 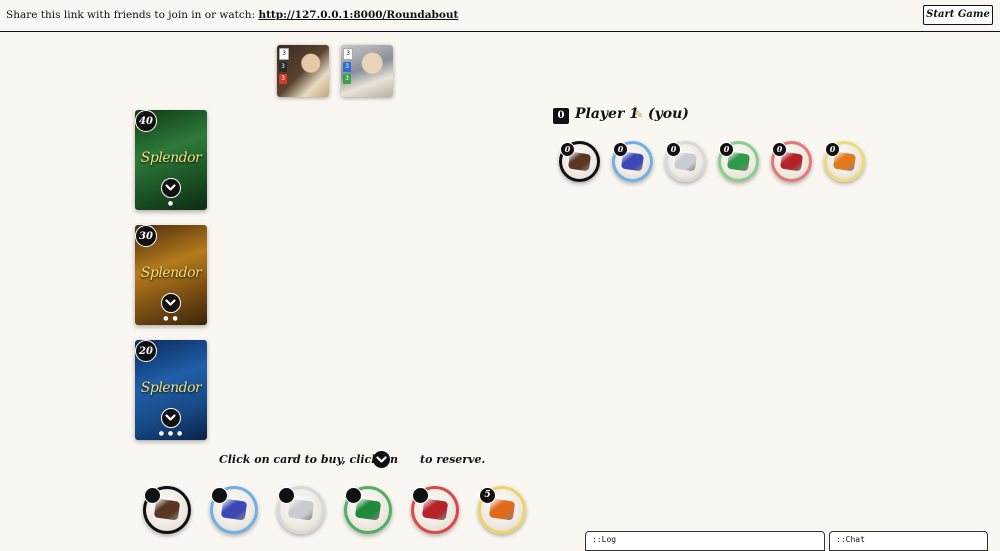 I want to click on tier-dots: ● ●, so click(x=171, y=318).